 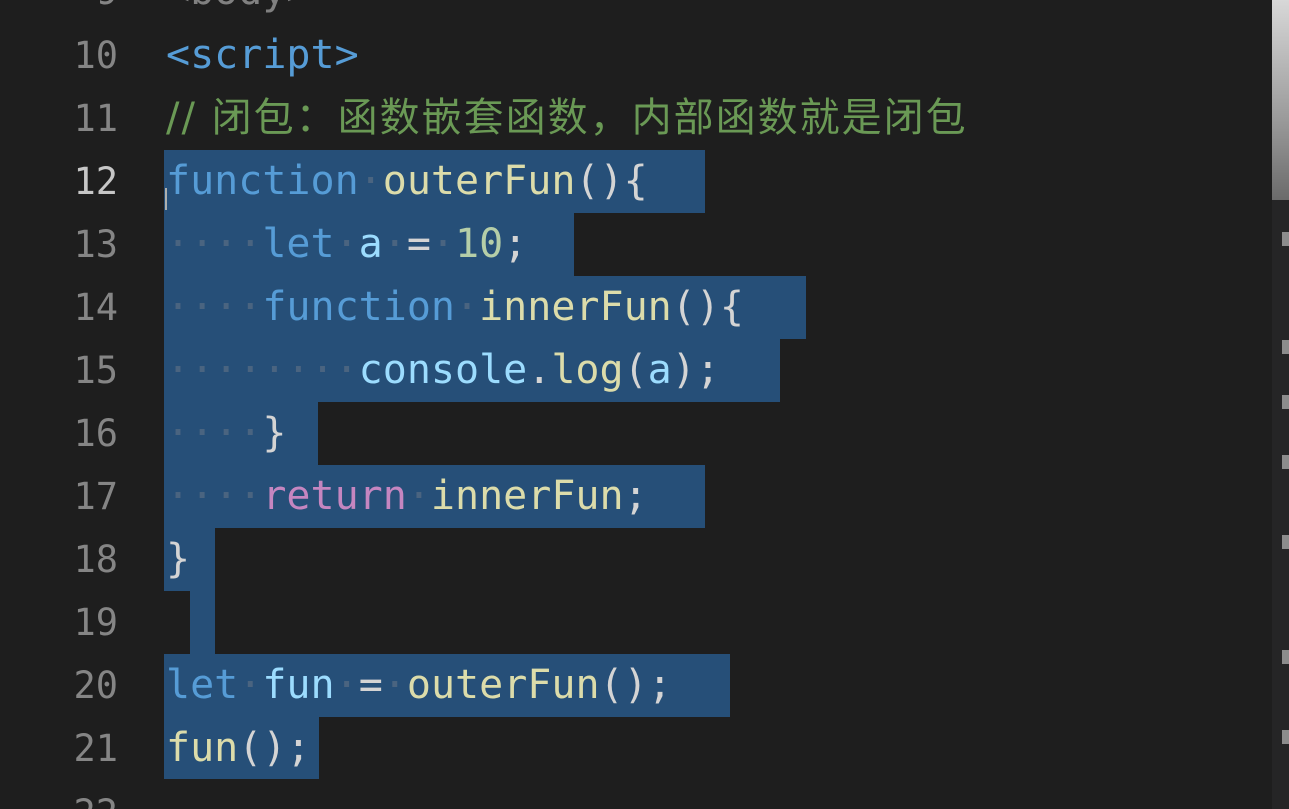 I want to click on code-text: ········console.log(a);, so click(x=443, y=370).